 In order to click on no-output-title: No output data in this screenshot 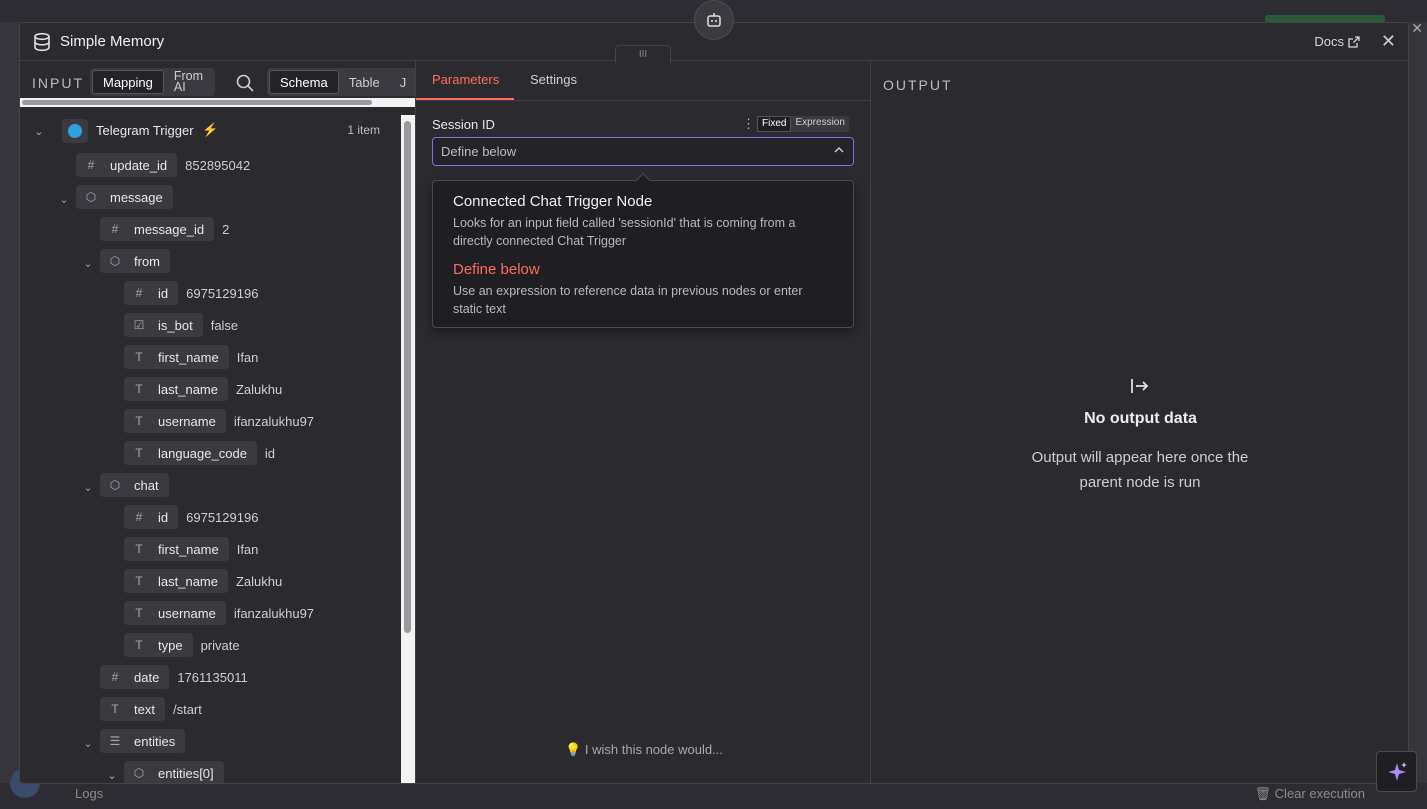, I will do `click(1140, 418)`.